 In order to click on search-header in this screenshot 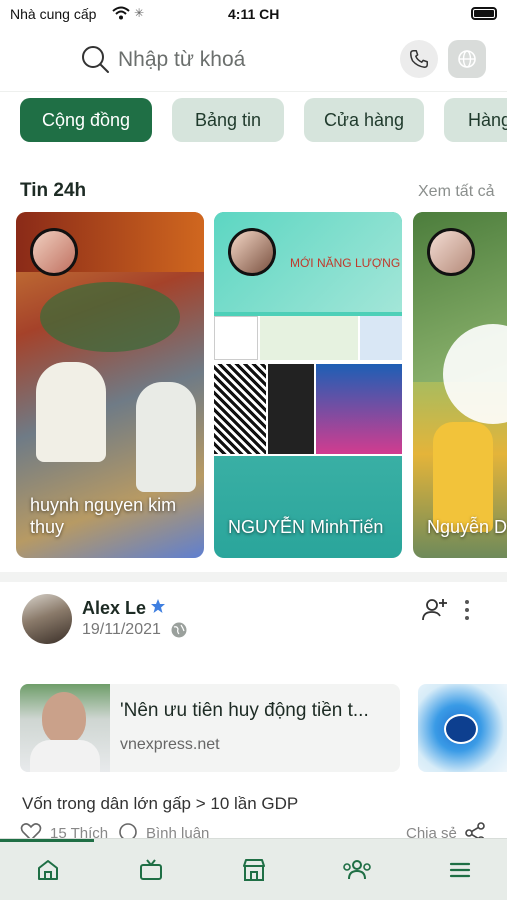, I will do `click(253, 60)`.